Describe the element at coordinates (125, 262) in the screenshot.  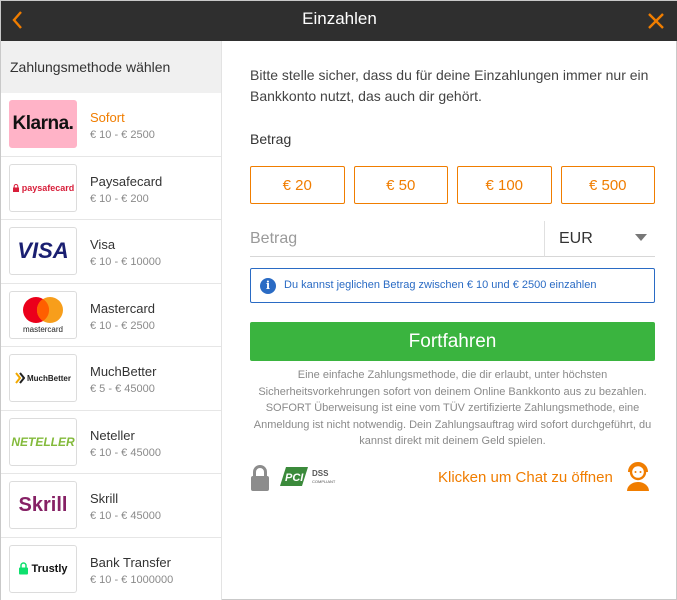
I see `payment-method-range: € 10 - € 10000` at that location.